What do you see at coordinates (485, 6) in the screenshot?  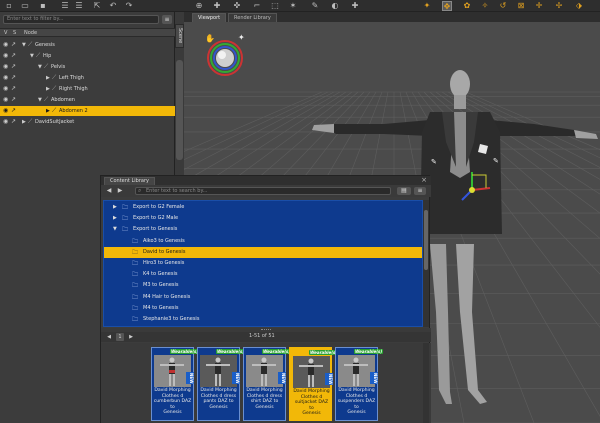 I see `translate-tool-icon: ✧` at bounding box center [485, 6].